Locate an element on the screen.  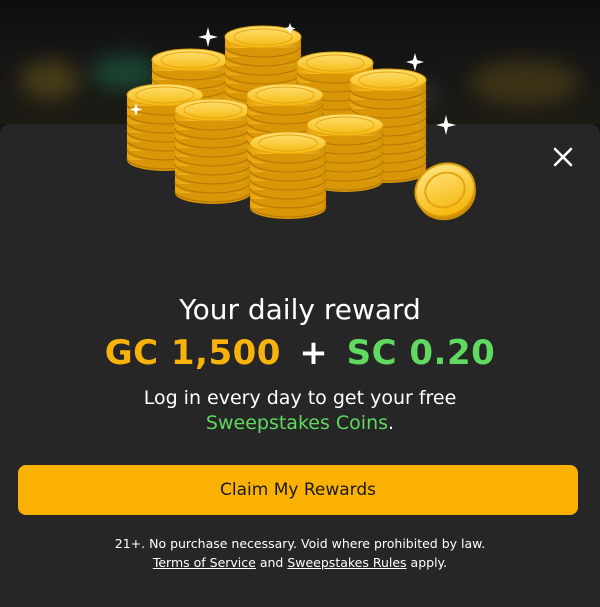
close-icon is located at coordinates (563, 157).